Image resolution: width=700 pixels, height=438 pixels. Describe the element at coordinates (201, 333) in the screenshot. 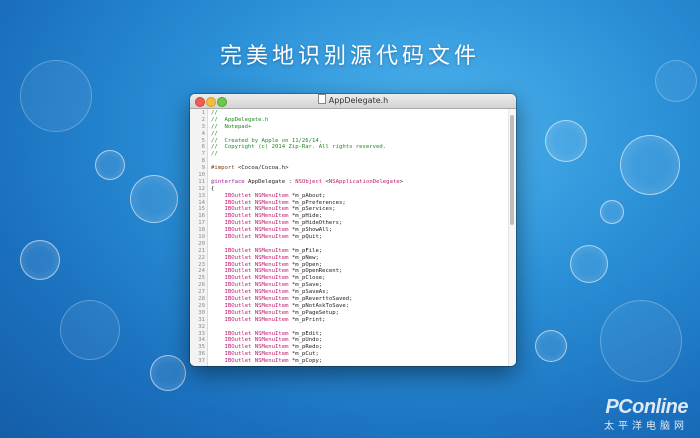

I see `line-number: 33` at that location.